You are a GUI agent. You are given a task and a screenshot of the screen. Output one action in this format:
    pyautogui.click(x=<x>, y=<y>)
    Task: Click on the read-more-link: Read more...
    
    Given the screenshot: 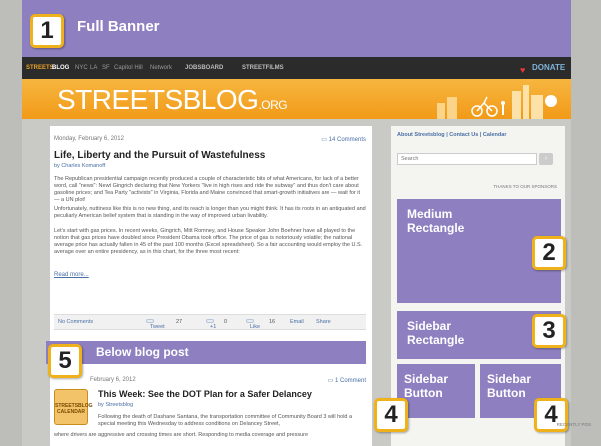 What is the action you would take?
    pyautogui.click(x=71, y=275)
    